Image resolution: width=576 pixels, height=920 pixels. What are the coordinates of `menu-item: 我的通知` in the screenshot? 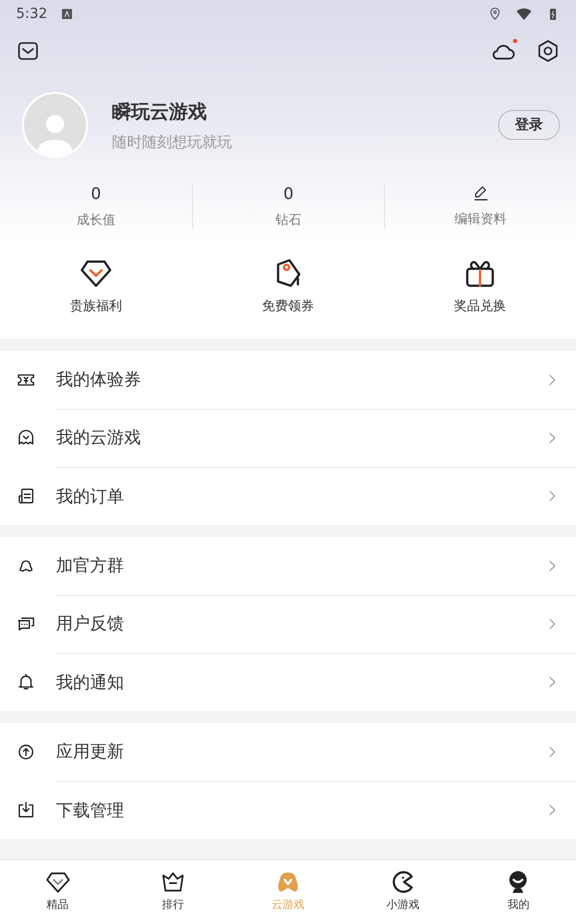 It's located at (300, 682).